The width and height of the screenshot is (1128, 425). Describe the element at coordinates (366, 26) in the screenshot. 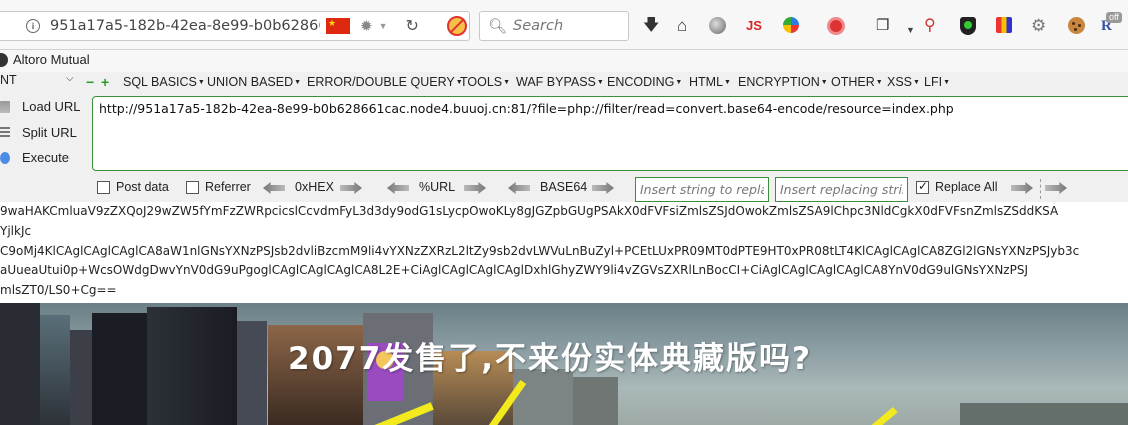

I see `settings-cog-icon: ✹` at that location.